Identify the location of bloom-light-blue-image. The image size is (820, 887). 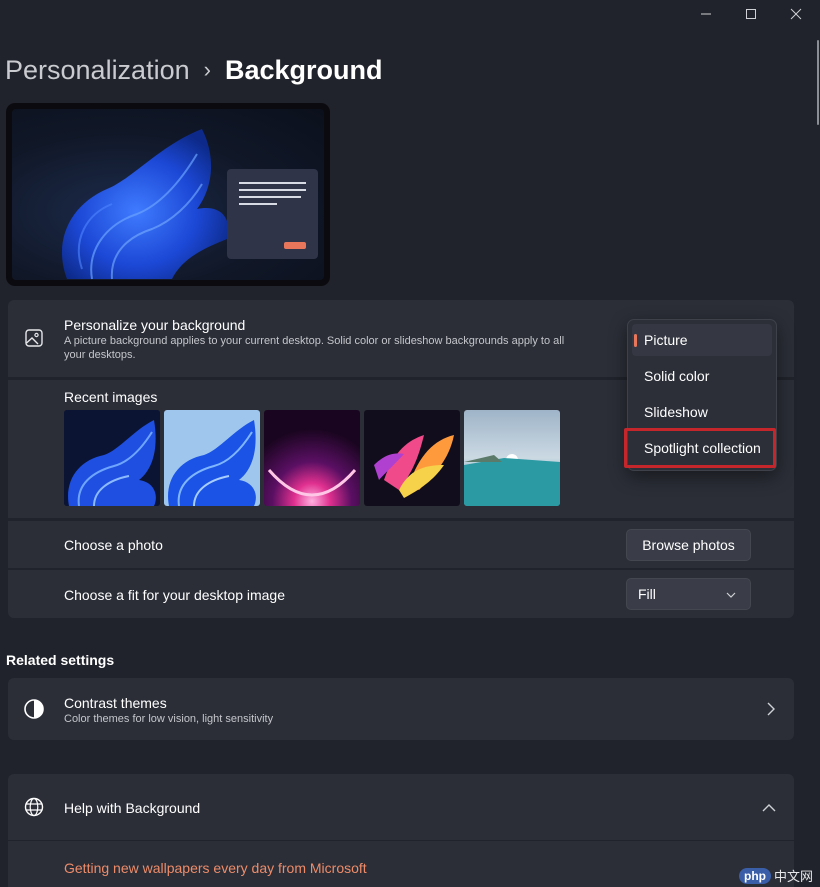
(212, 458).